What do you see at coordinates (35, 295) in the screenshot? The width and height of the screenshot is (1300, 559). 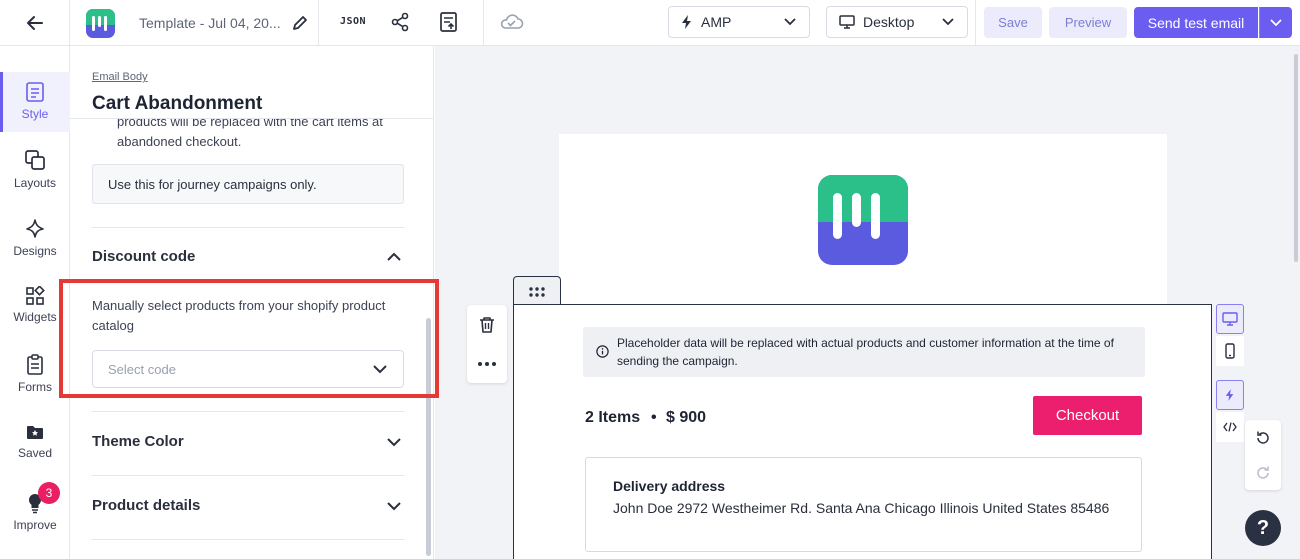 I see `widgets-icon` at bounding box center [35, 295].